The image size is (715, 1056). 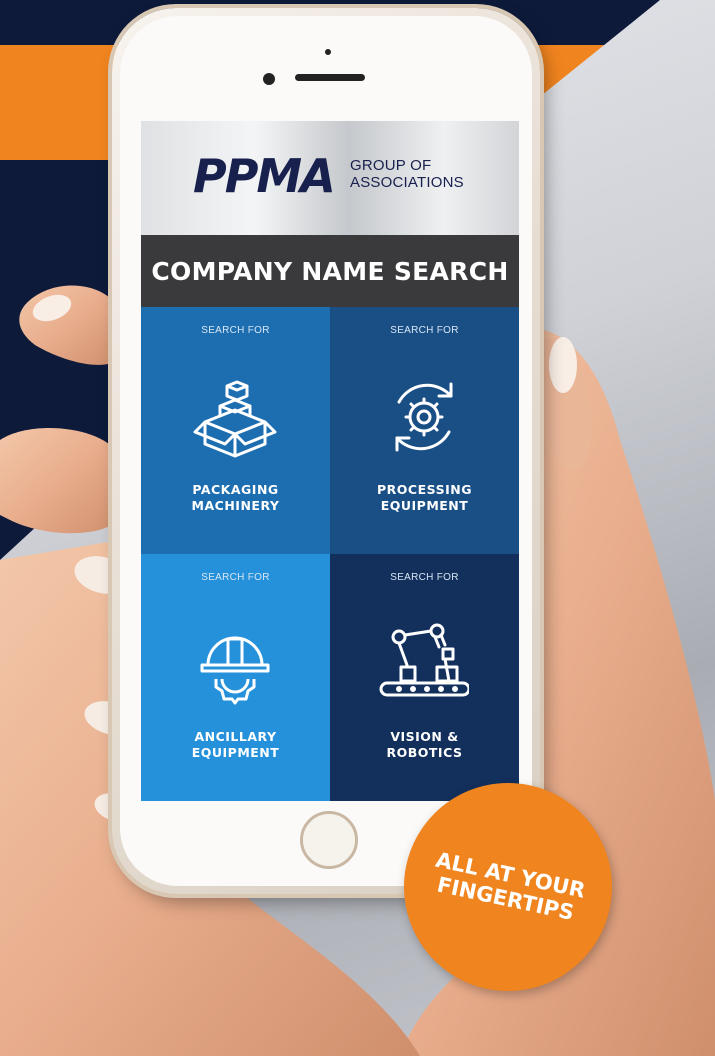 I want to click on front-camera, so click(x=269, y=79).